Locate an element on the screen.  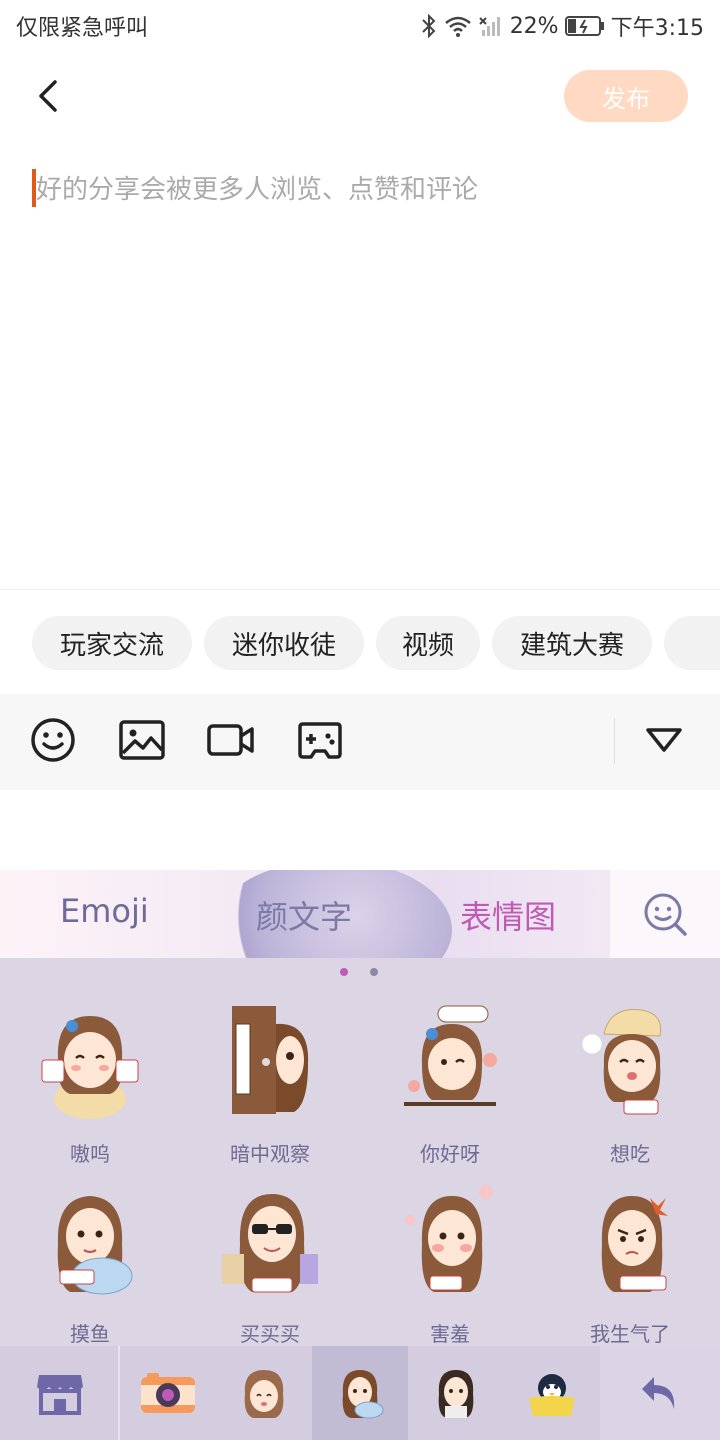
sticker-pack-camera is located at coordinates (168, 1393).